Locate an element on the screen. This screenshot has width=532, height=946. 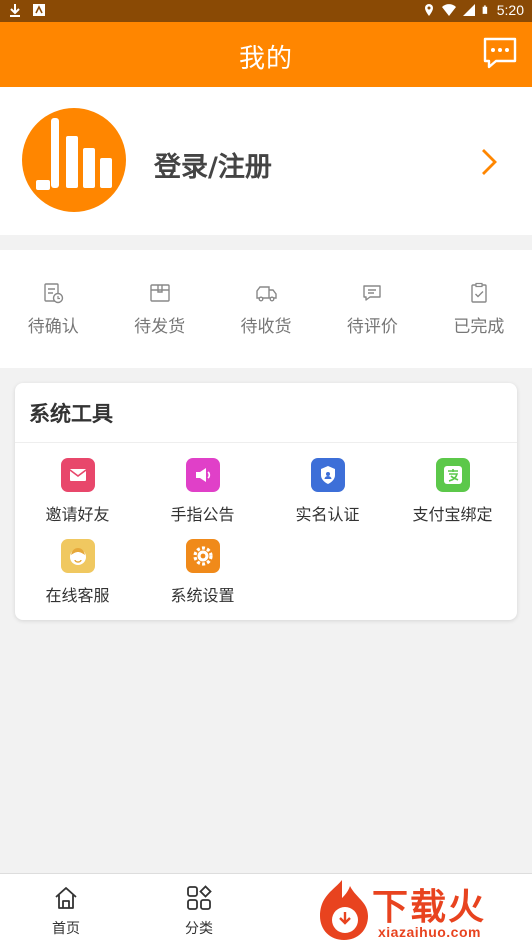
order-completed: 已完成 is located at coordinates (479, 309).